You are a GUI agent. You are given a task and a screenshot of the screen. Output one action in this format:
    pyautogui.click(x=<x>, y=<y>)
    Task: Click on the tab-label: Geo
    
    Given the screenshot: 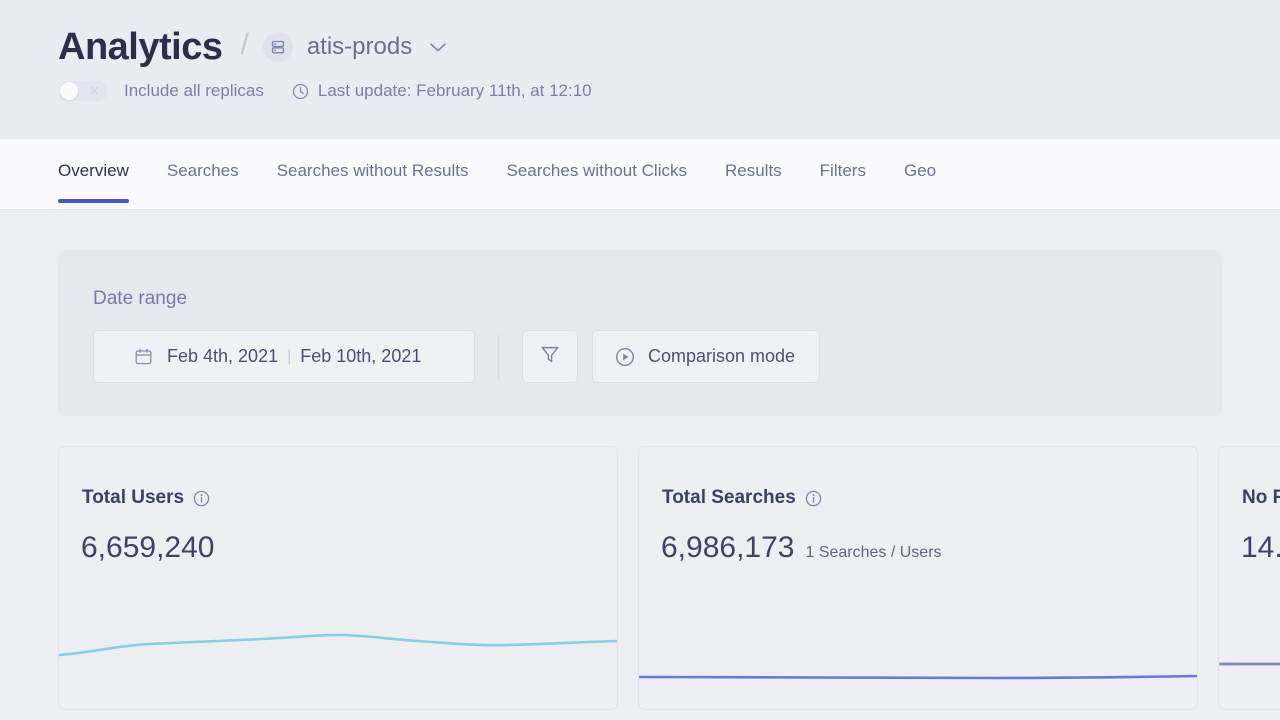 What is the action you would take?
    pyautogui.click(x=920, y=170)
    